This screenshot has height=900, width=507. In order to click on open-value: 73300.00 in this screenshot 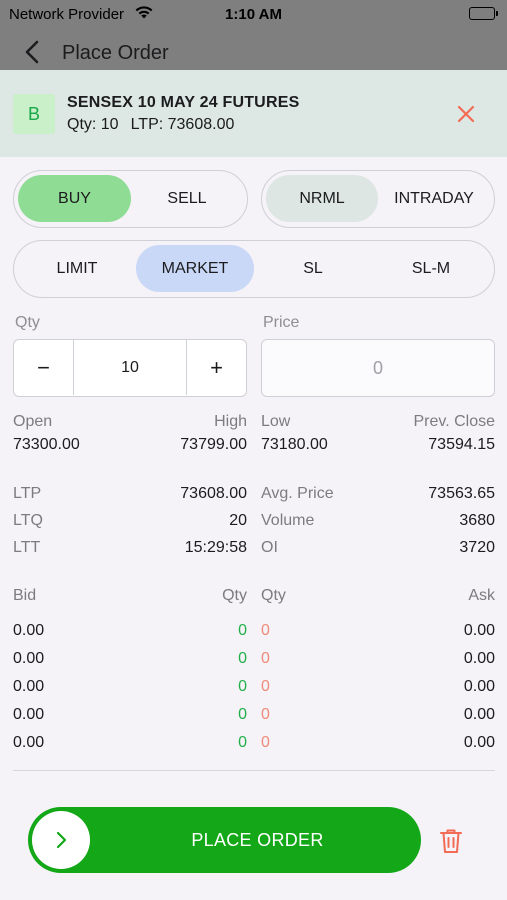, I will do `click(46, 444)`.